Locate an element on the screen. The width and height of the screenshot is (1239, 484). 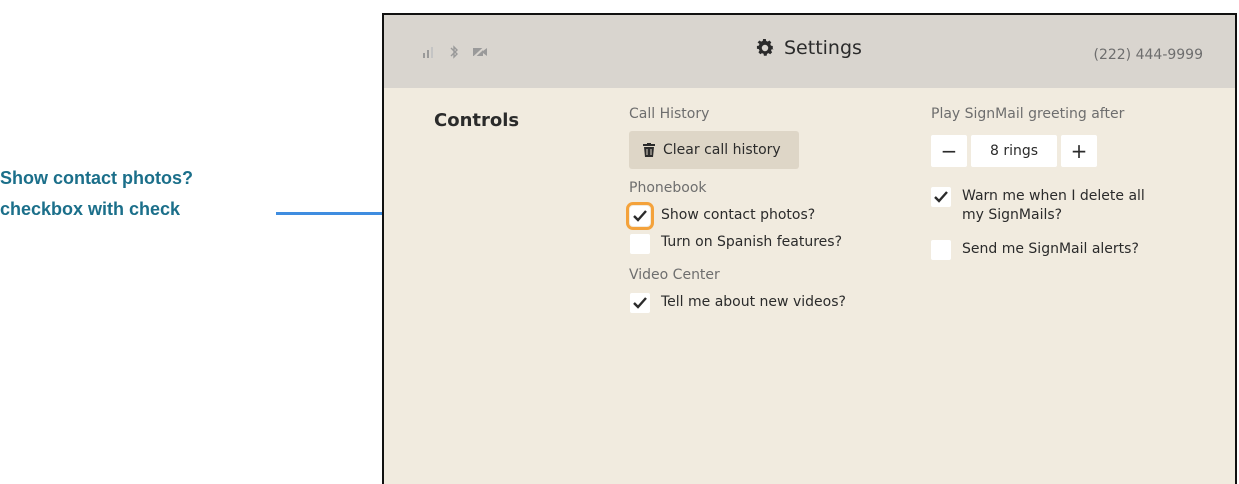
new-videos-checkbox is located at coordinates (640, 303).